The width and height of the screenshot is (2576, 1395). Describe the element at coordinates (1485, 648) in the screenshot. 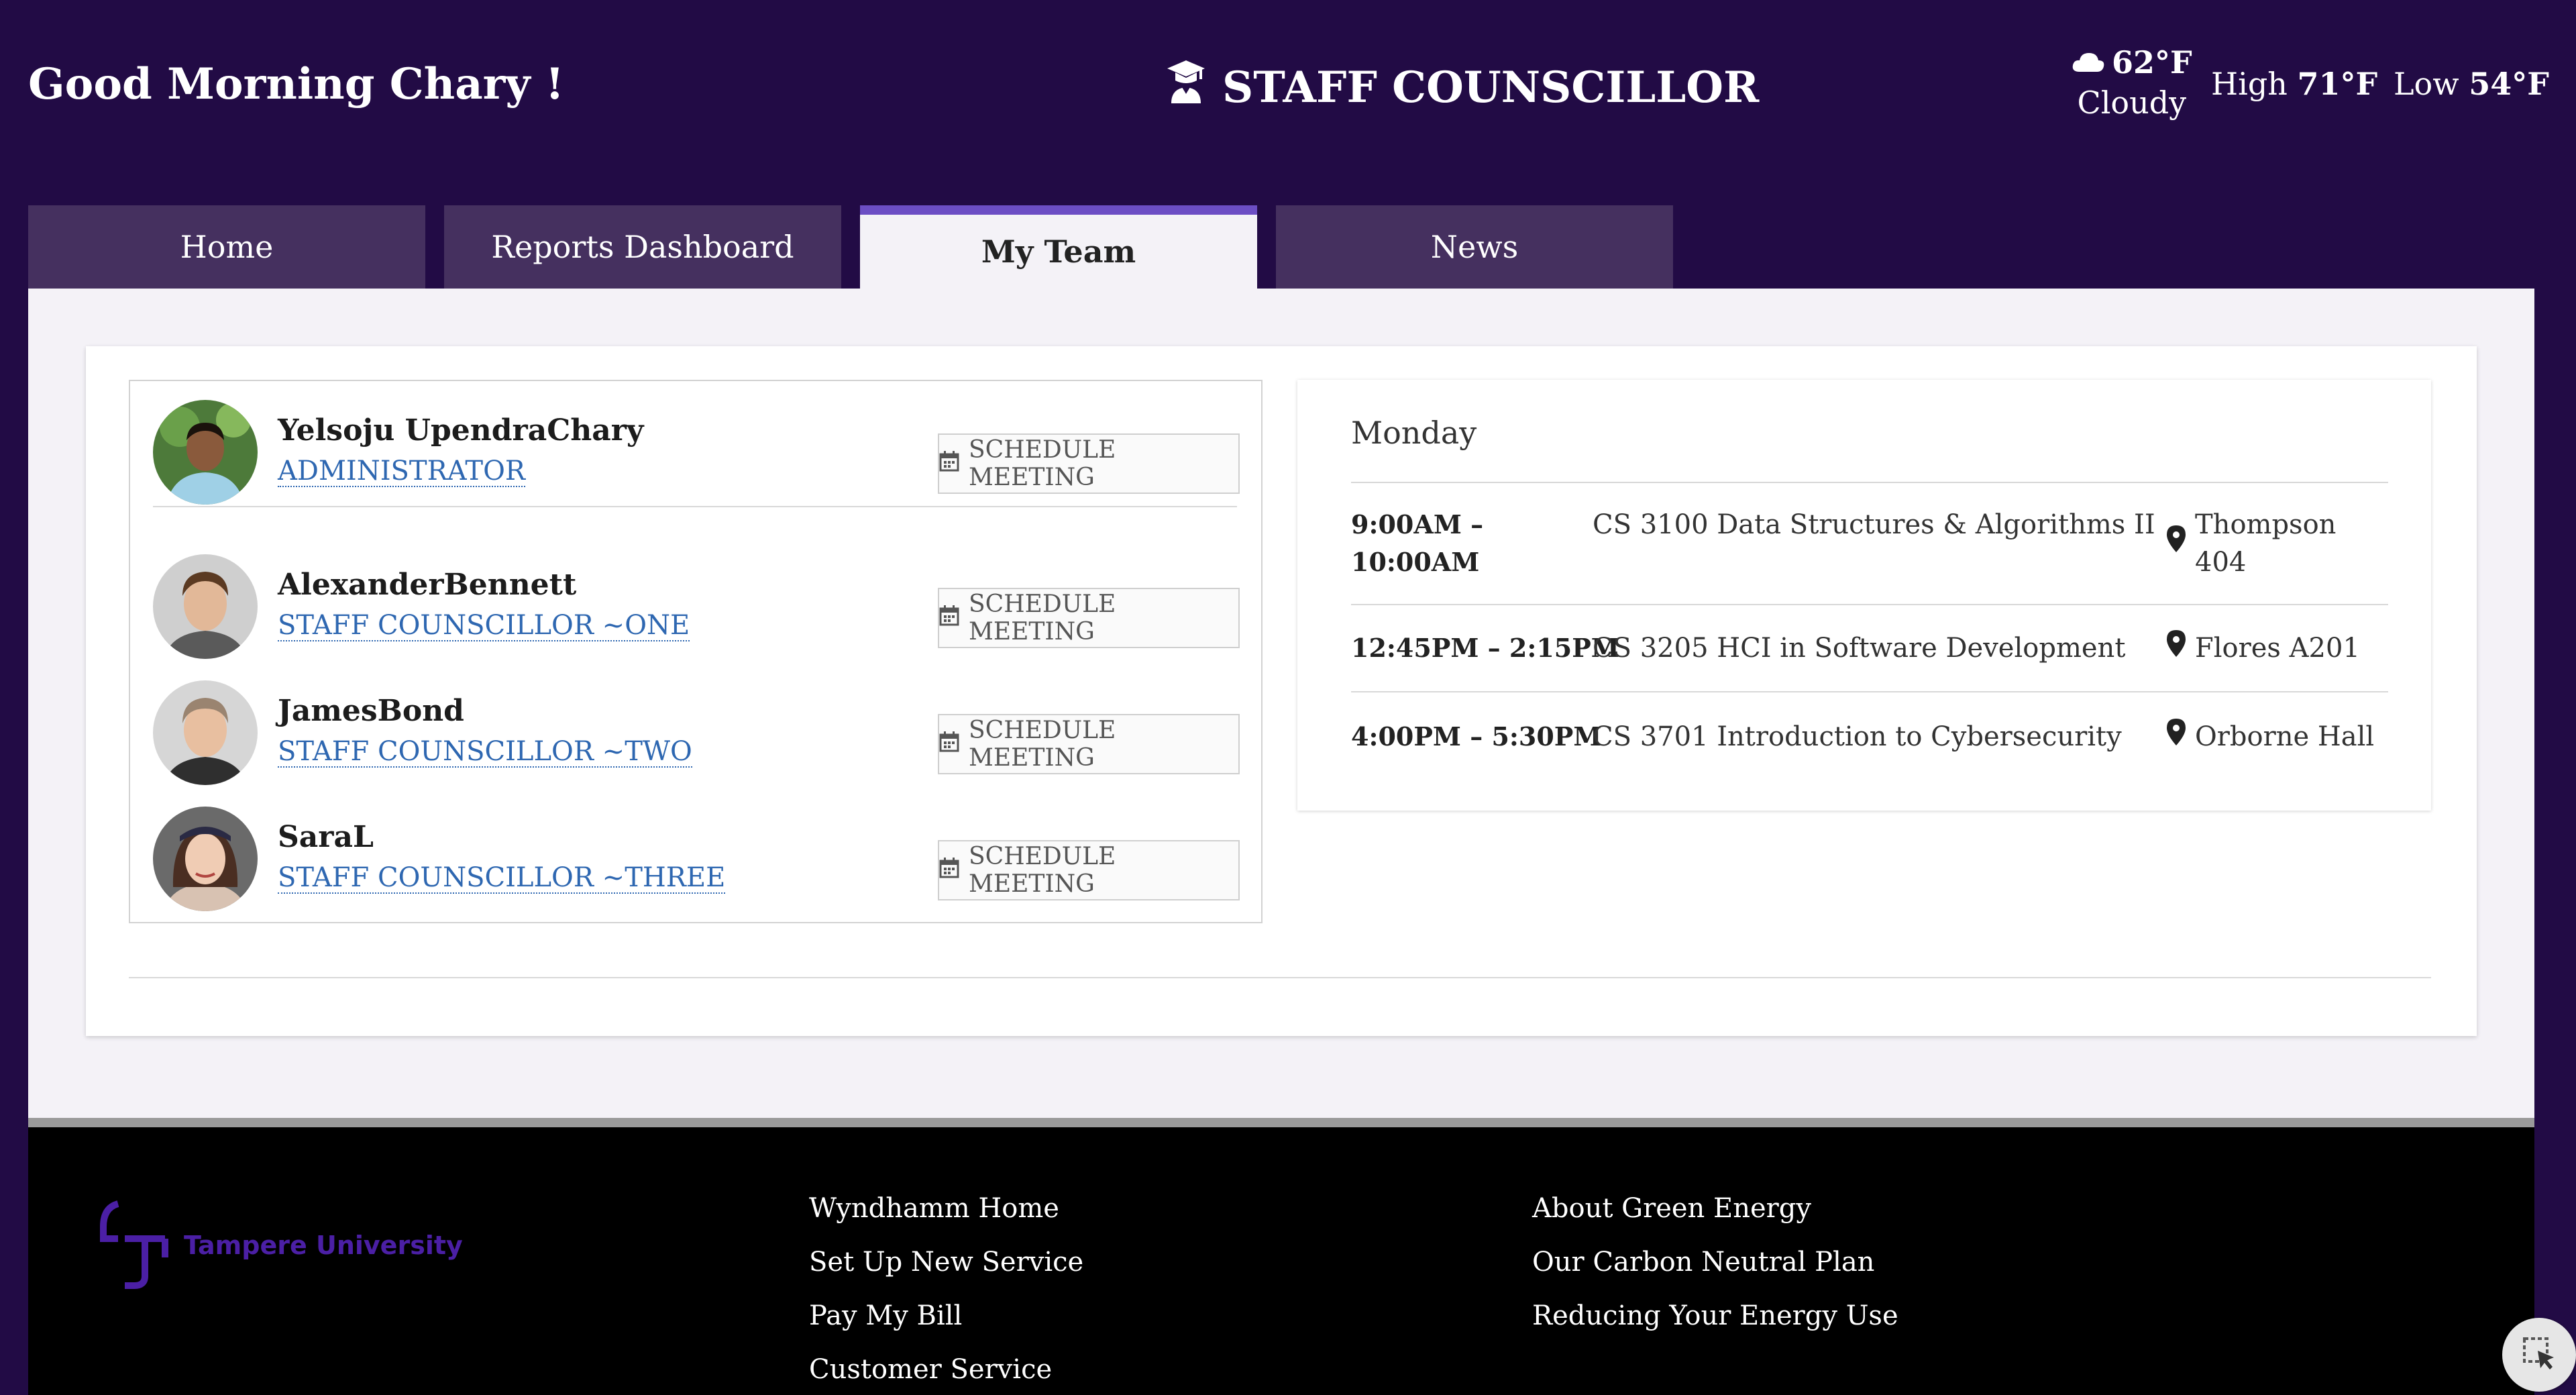

I see `schedule-time: 12:45PM – 2:15PM` at that location.